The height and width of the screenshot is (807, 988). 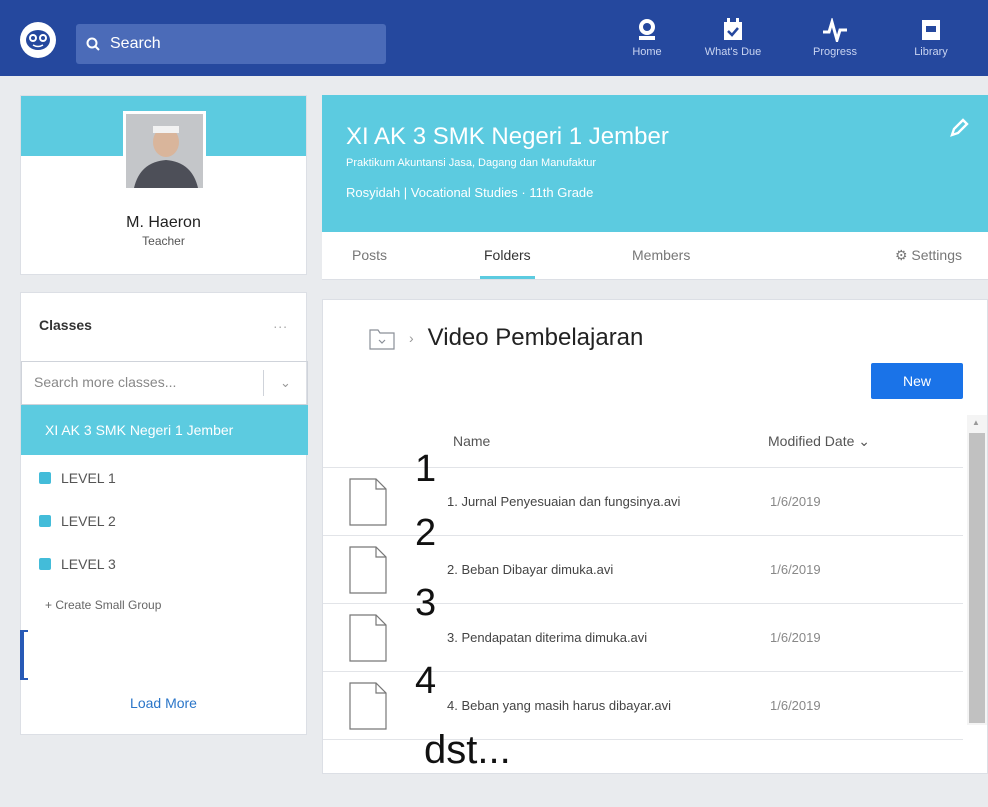 I want to click on tab-folders-label: Folders, so click(x=507, y=255).